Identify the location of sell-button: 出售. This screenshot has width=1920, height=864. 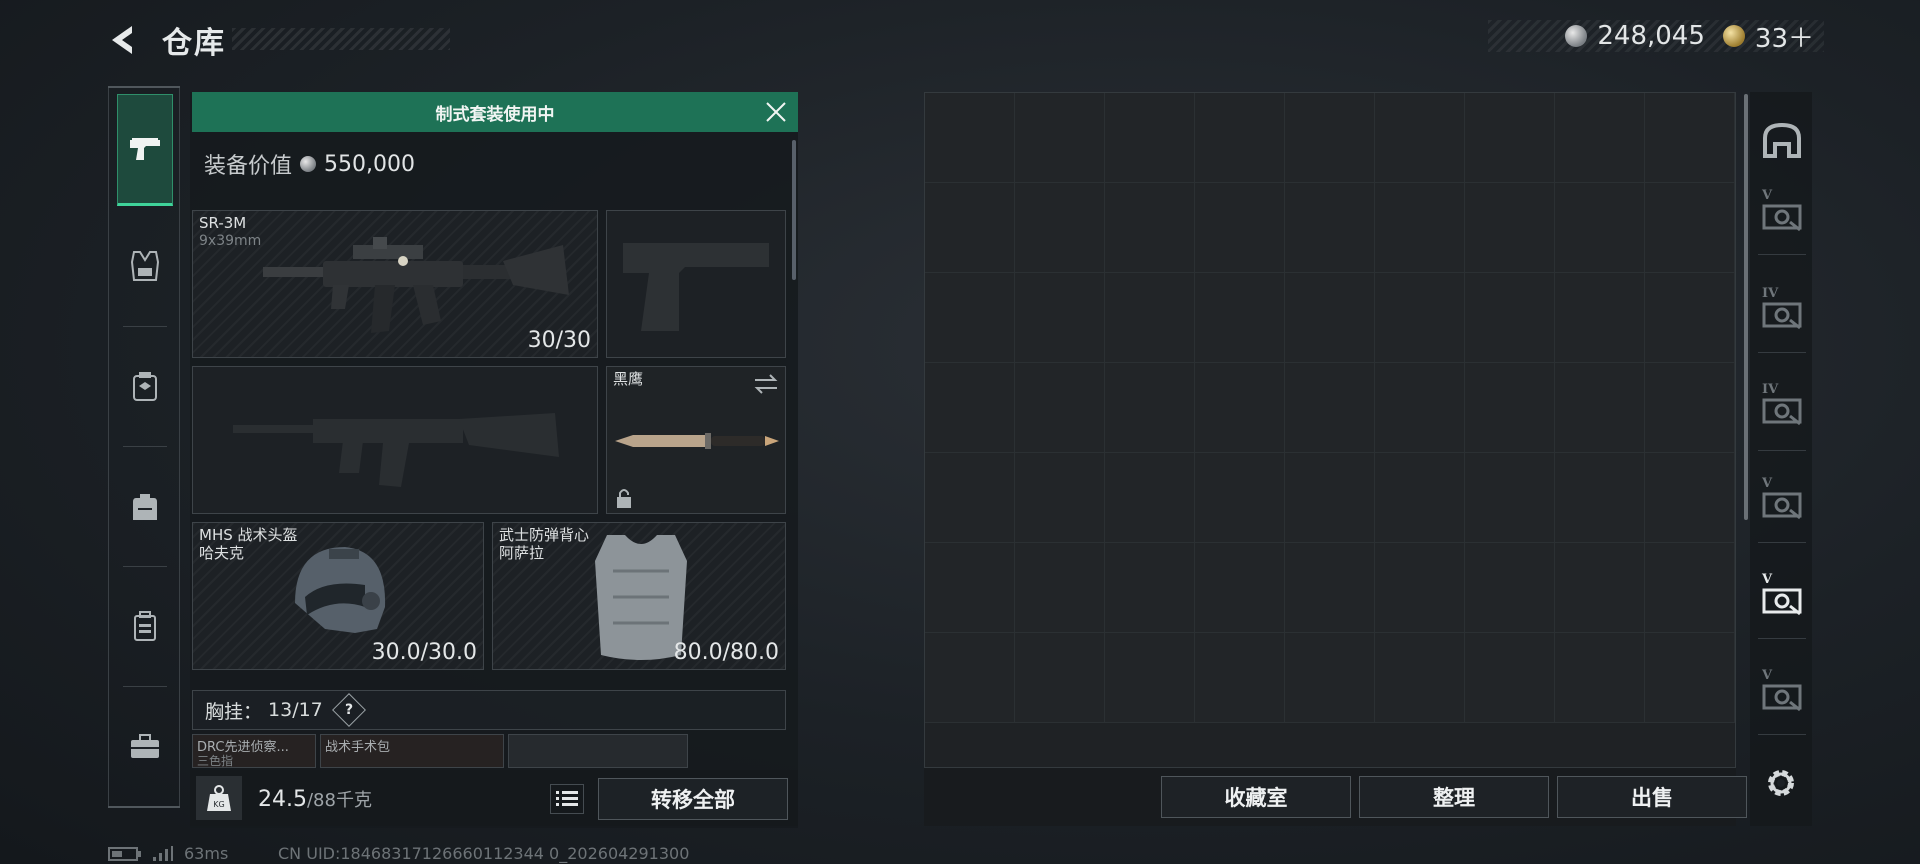
(1652, 797).